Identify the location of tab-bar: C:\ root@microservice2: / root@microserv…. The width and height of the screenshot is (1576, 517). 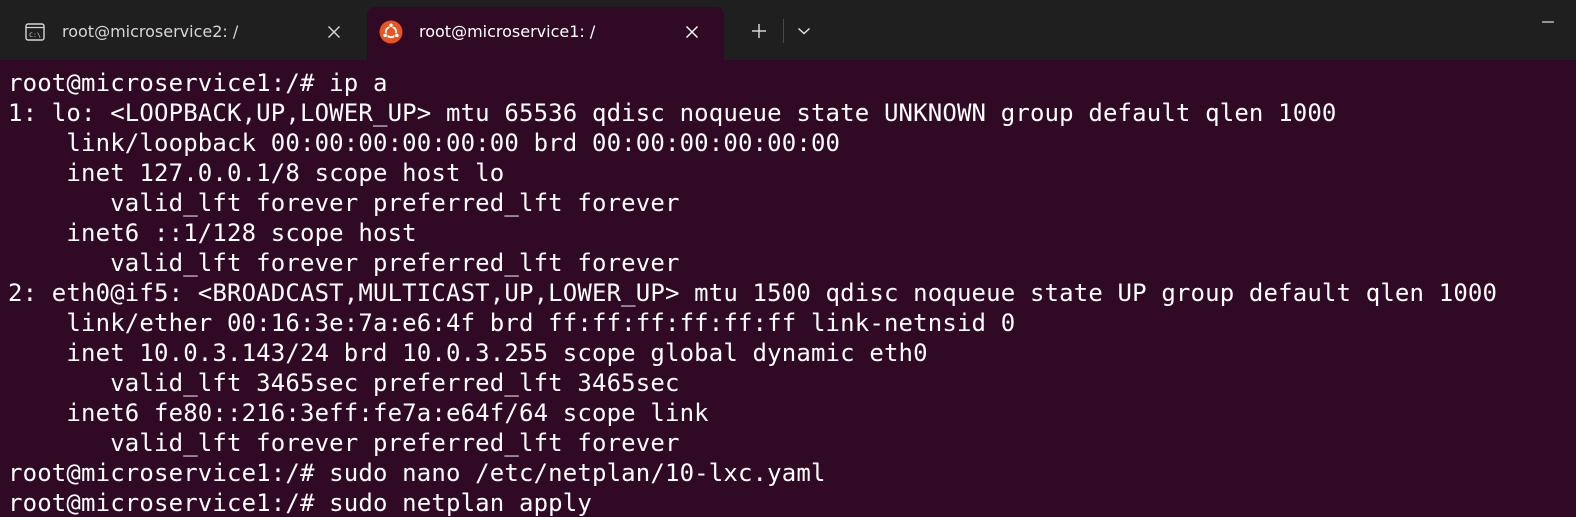
(788, 30).